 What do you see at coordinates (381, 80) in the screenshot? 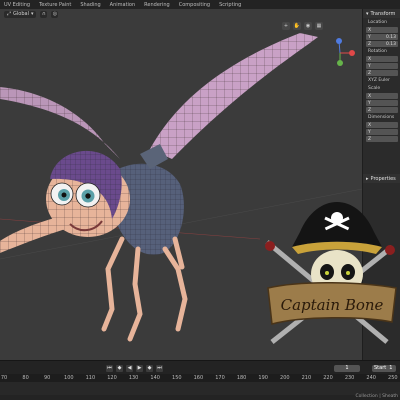
I see `rotation-mode: XYZ Euler` at bounding box center [381, 80].